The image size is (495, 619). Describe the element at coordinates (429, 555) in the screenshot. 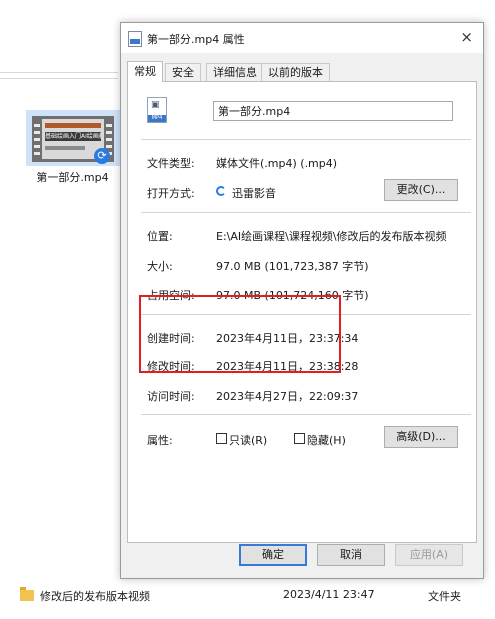

I see `apply-button: 应用(A)` at that location.